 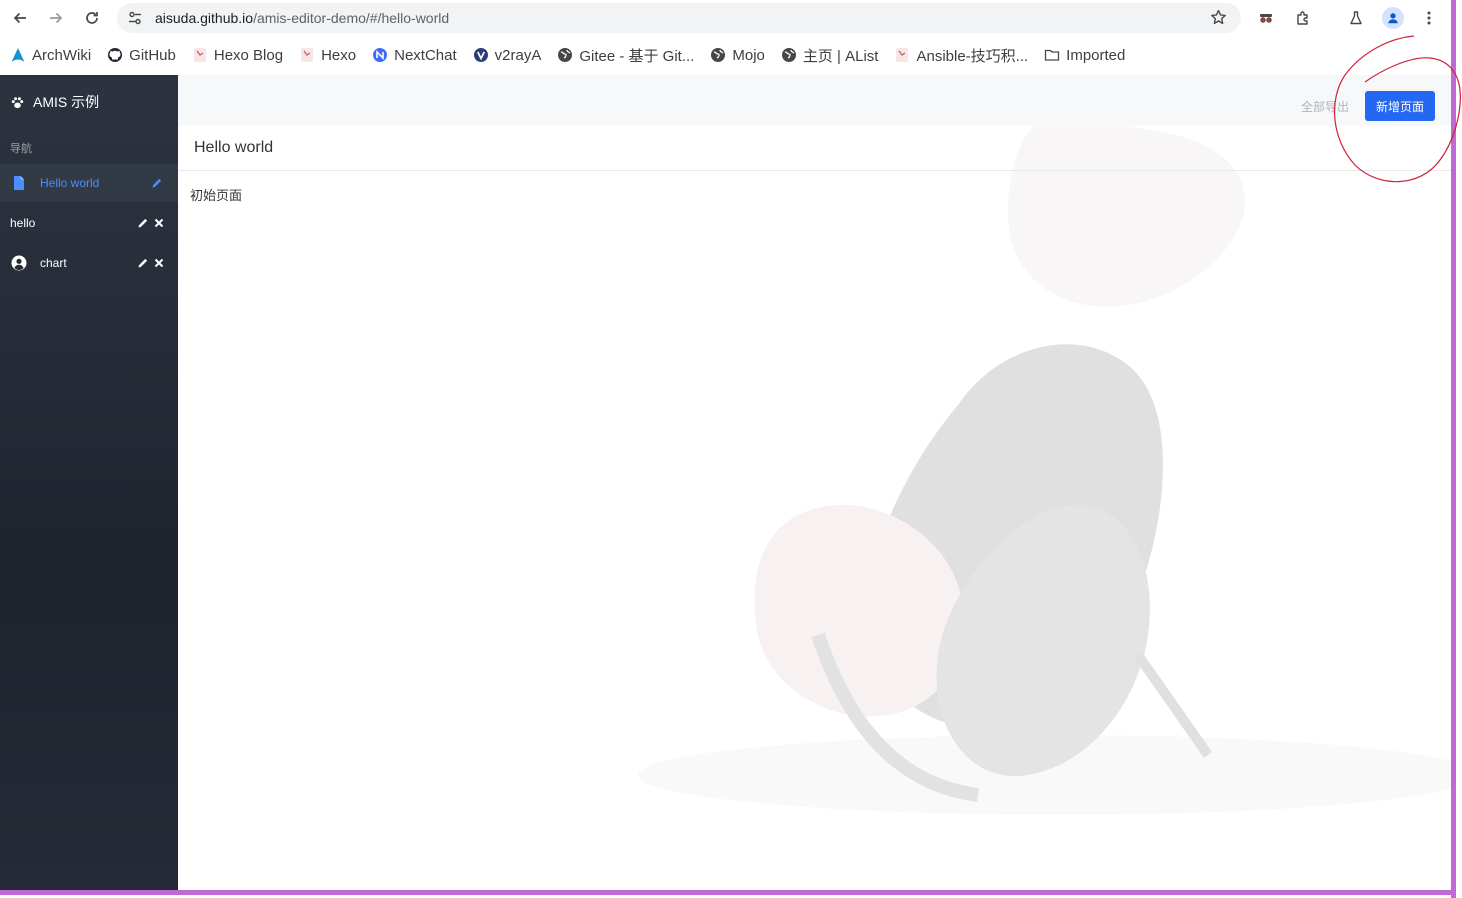 What do you see at coordinates (204, 18) in the screenshot?
I see `url-host: aisuda.github.io` at bounding box center [204, 18].